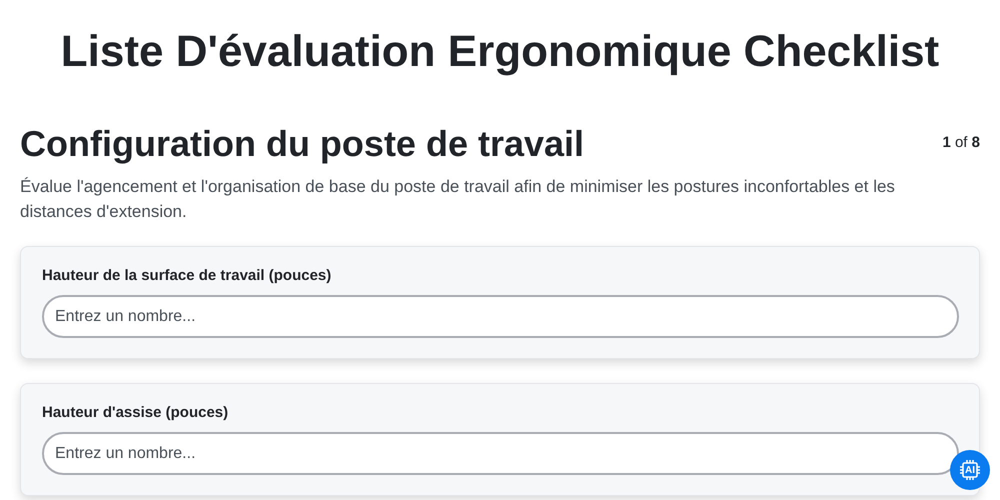 The image size is (1000, 500). I want to click on section-heading: Configuration du poste de travail, so click(302, 144).